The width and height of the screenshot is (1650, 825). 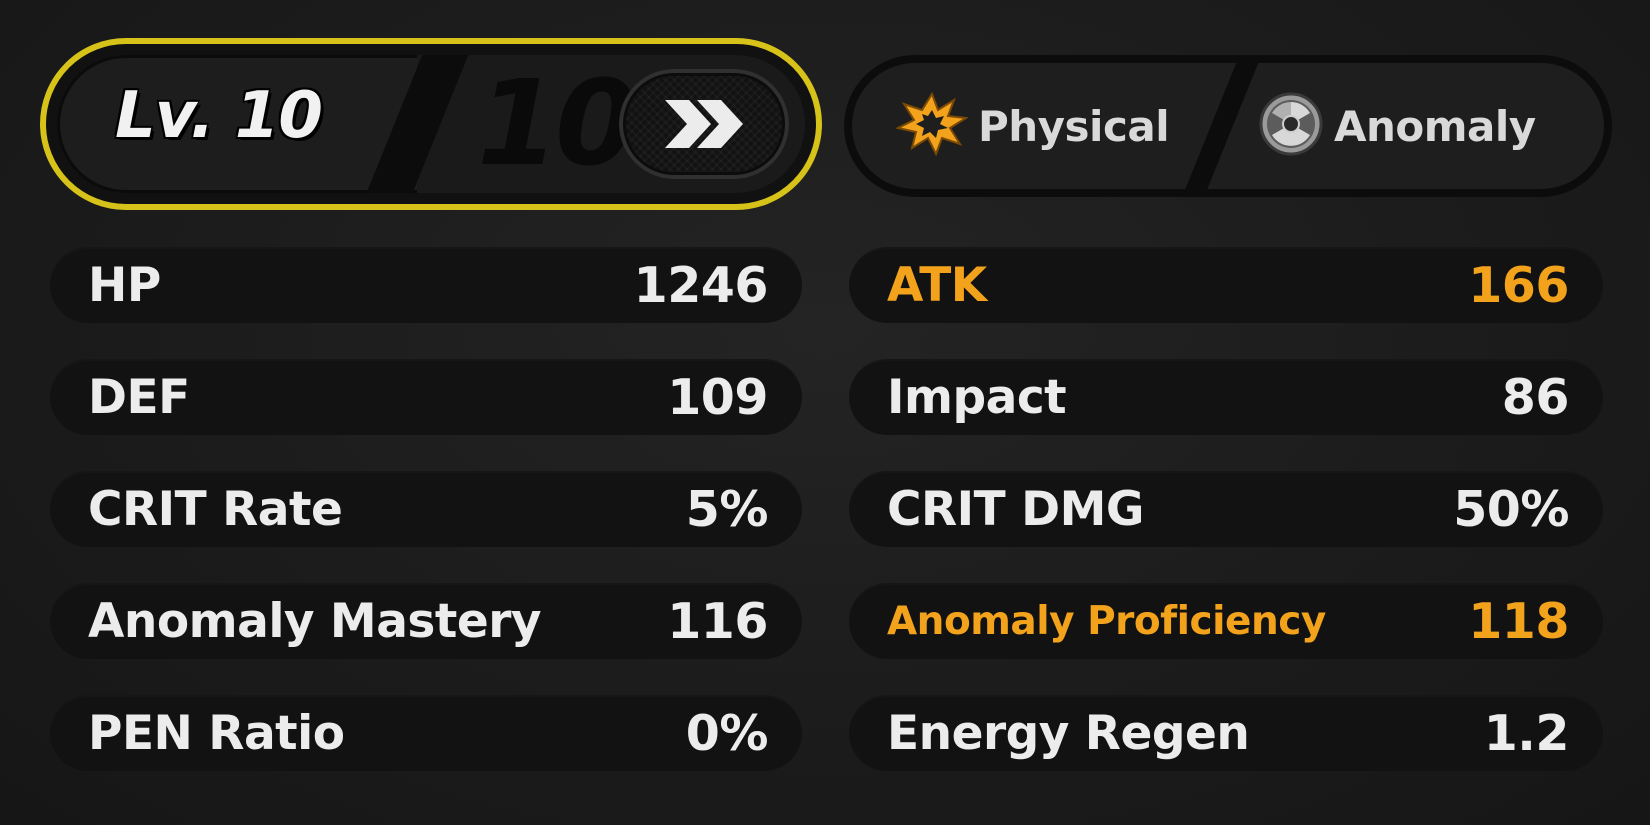 What do you see at coordinates (1511, 509) in the screenshot?
I see `stat-value: 50%` at bounding box center [1511, 509].